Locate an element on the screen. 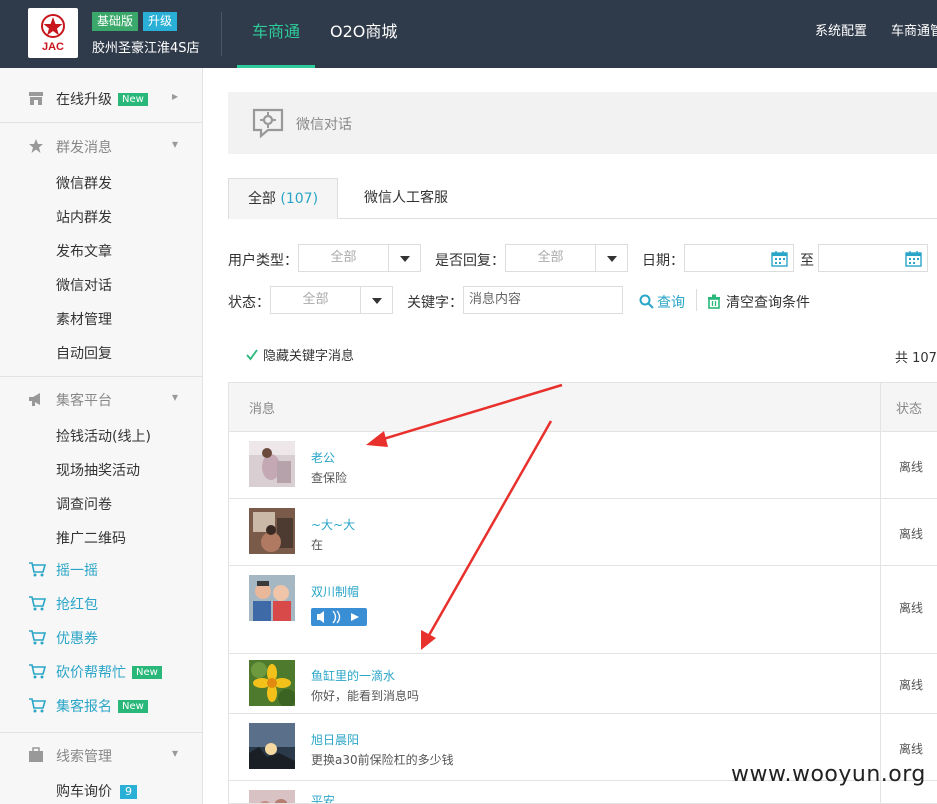  contact-name: ~大~大 is located at coordinates (333, 524).